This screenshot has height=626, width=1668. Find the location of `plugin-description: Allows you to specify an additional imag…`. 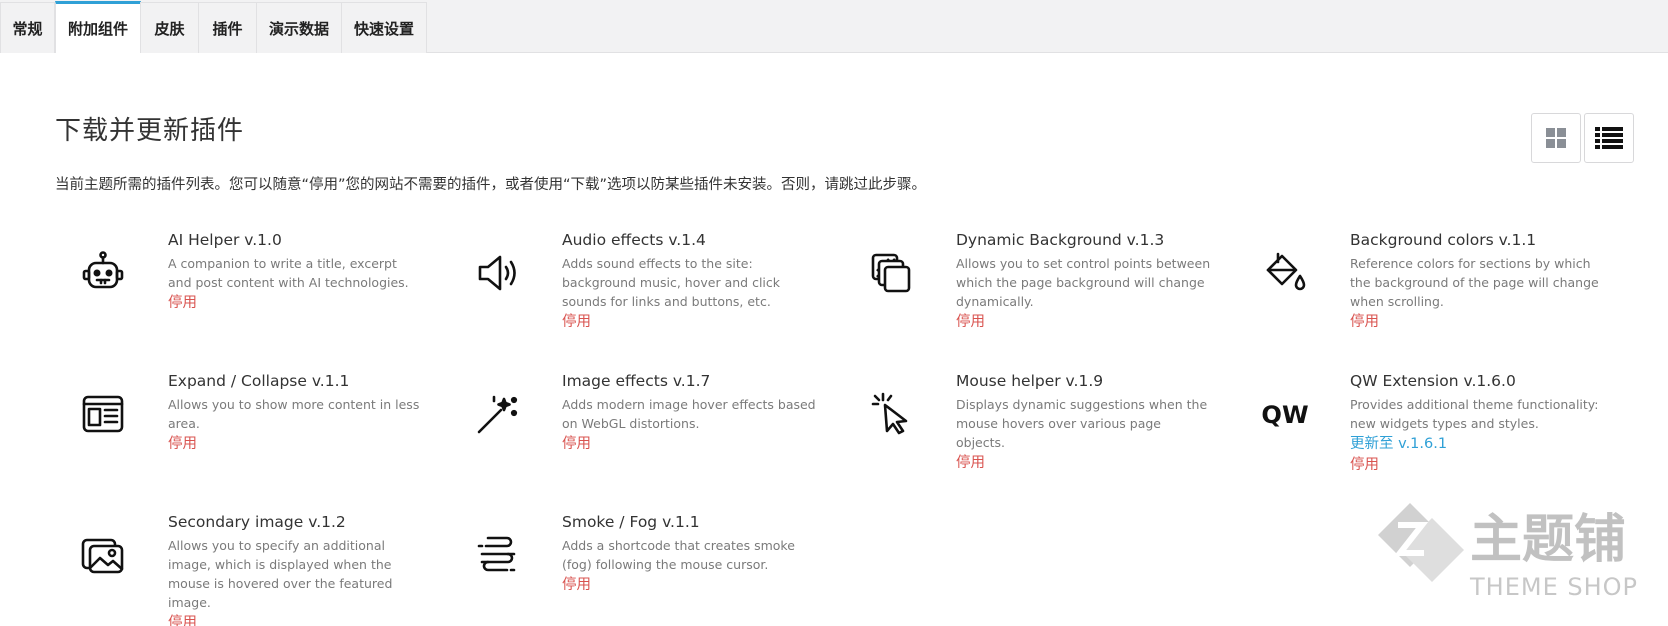

plugin-description: Allows you to specify an additional imag… is located at coordinates (280, 574).